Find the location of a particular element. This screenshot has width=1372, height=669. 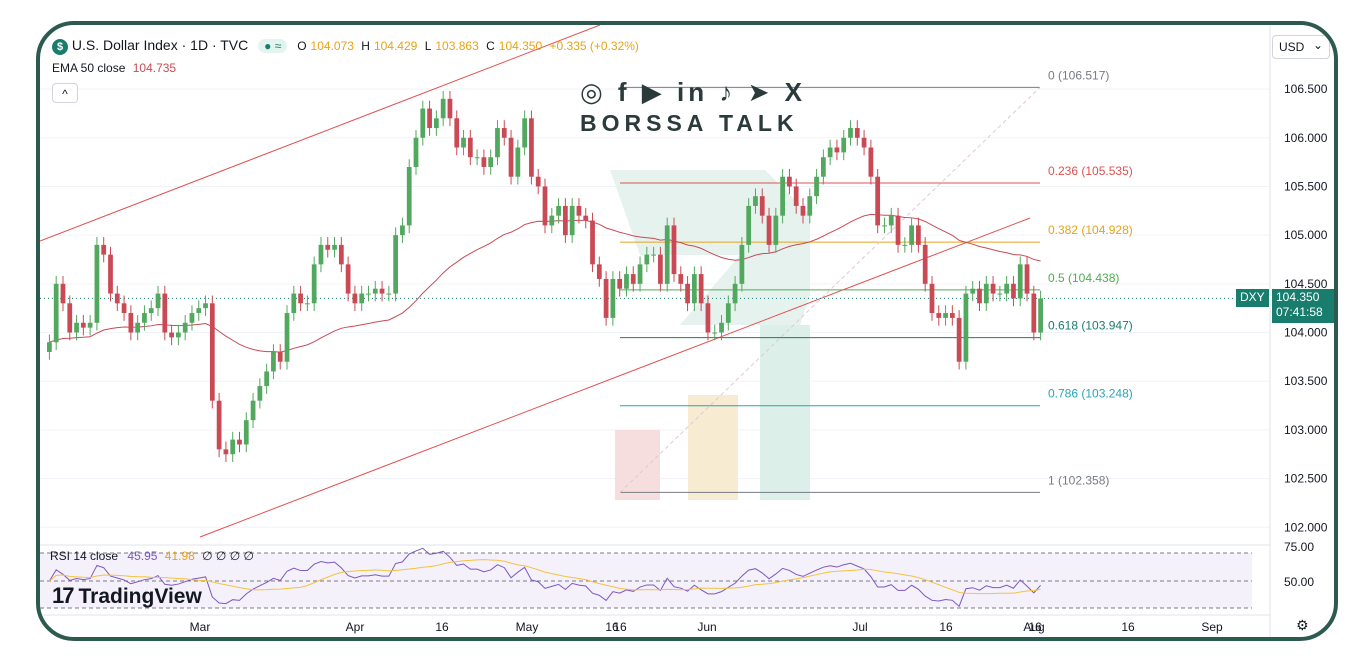

tradingview-logo: 17 TradingView is located at coordinates (127, 596).